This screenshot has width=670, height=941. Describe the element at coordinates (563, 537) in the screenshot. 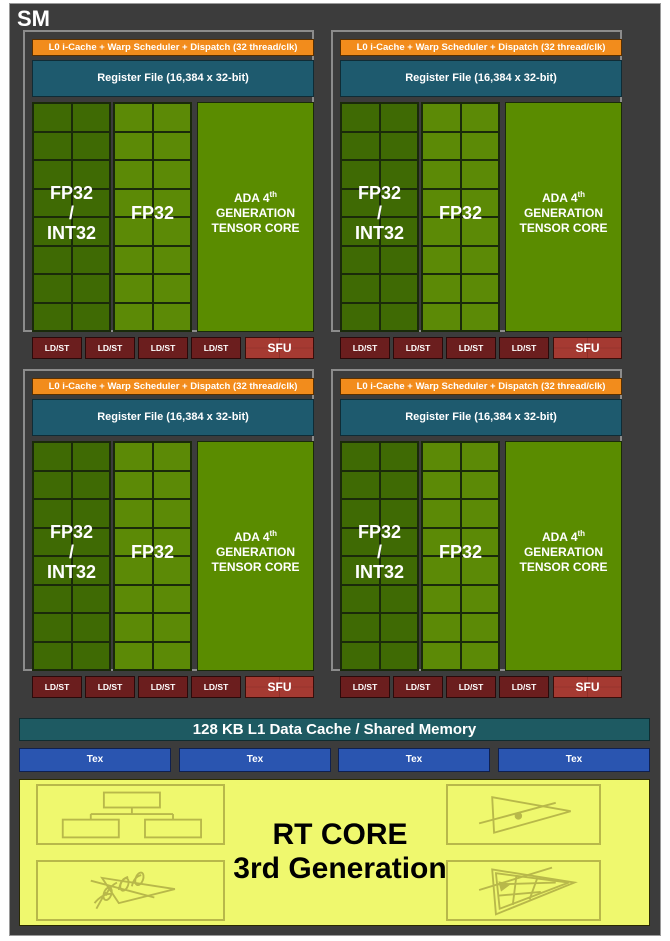

I see `tensor-line1: ADA 4th` at that location.